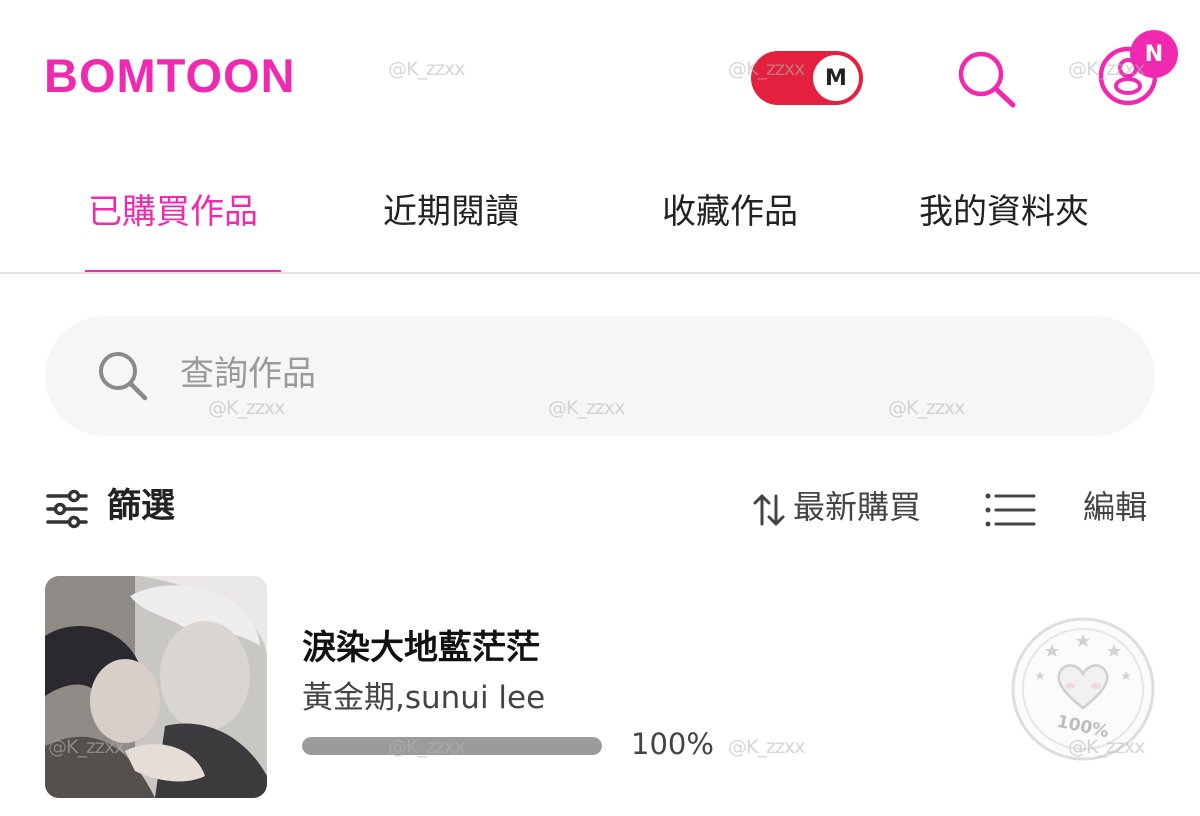 This screenshot has height=816, width=1200. What do you see at coordinates (600, 510) in the screenshot?
I see `list-toolbar: 篩選 最新購買 編輯` at bounding box center [600, 510].